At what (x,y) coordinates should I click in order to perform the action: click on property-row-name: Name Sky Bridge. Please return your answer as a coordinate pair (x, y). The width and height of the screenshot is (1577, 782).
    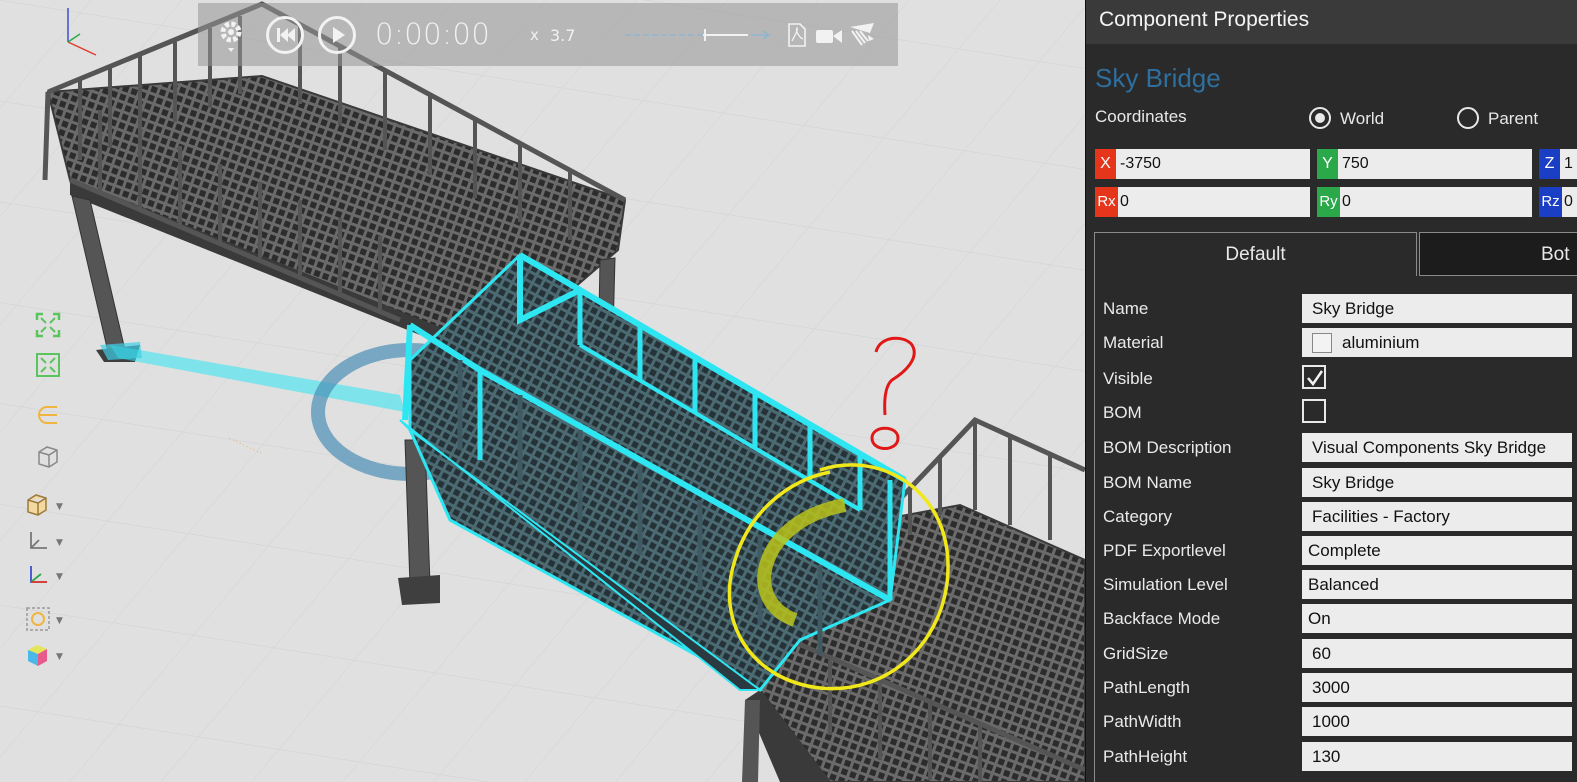
    Looking at the image, I should click on (1336, 309).